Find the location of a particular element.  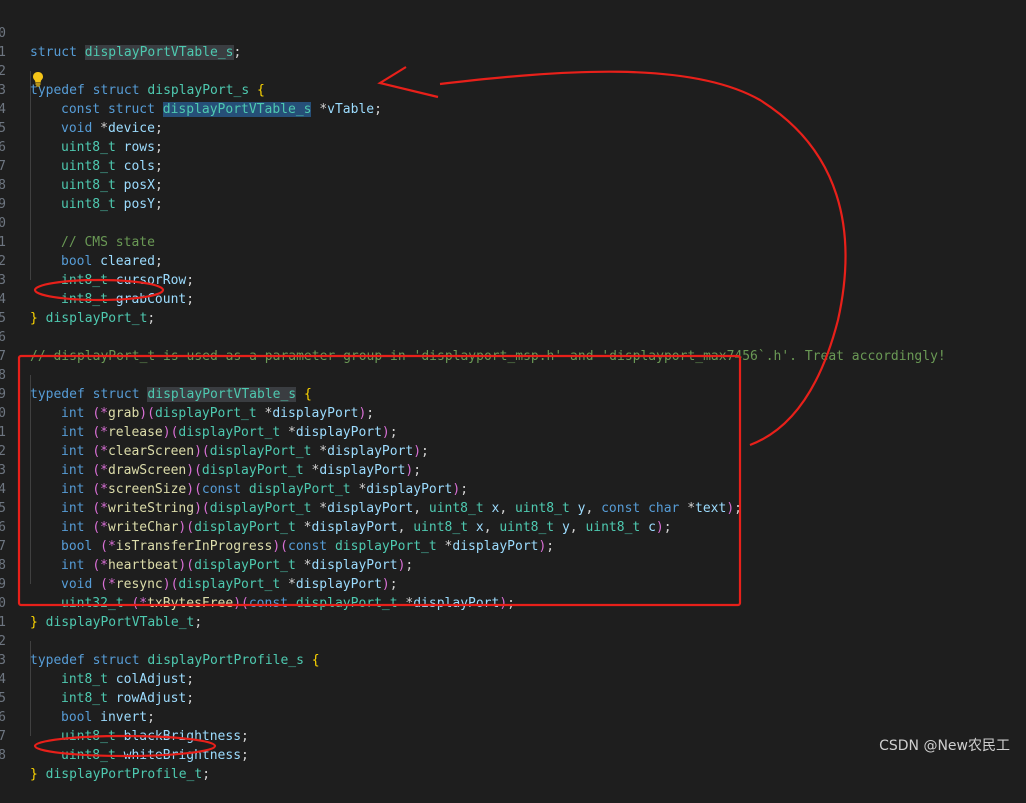

token: } is located at coordinates (34, 774).